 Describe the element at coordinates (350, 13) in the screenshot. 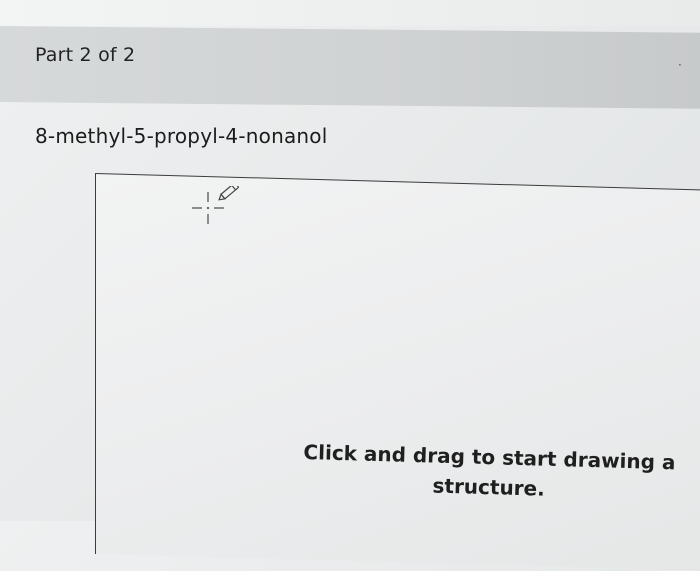

I see `page-top-strip` at that location.